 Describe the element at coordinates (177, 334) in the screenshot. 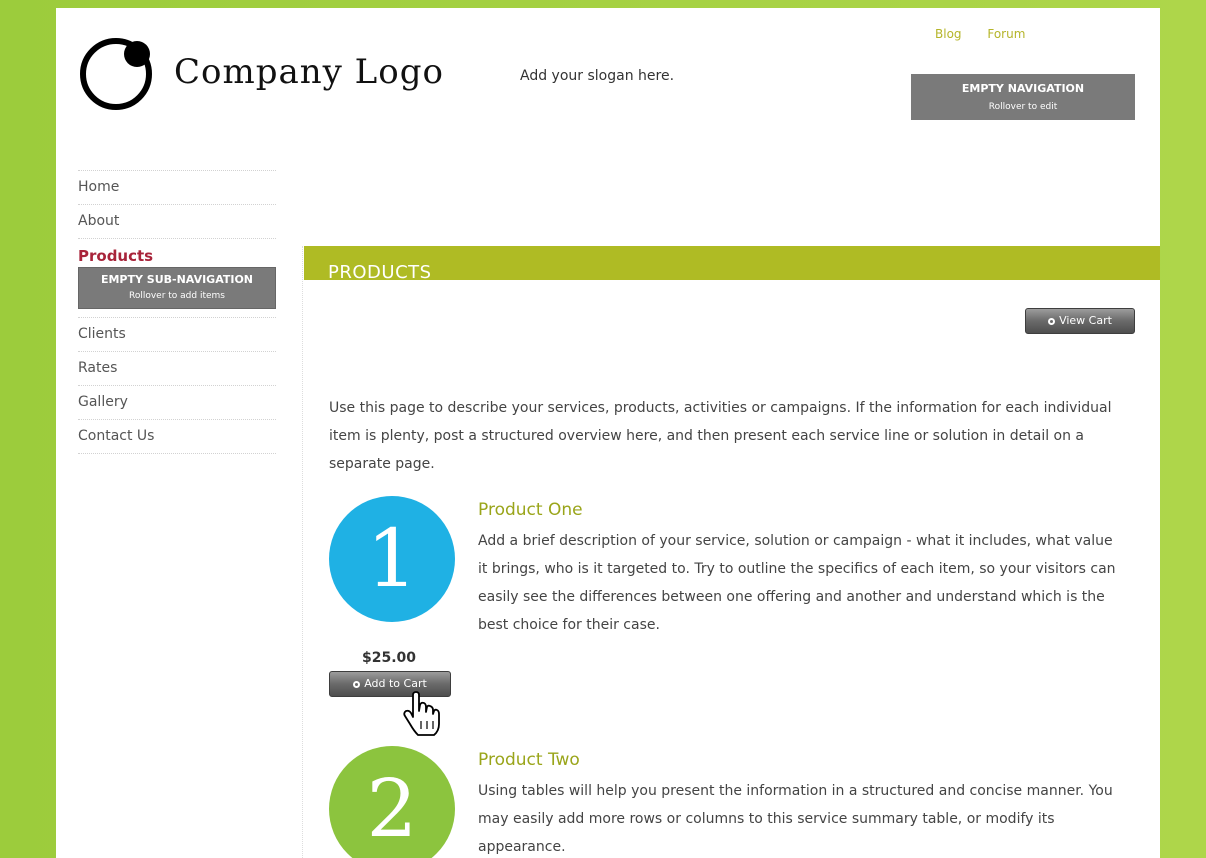

I see `sidebar-item-clients: Clients` at that location.